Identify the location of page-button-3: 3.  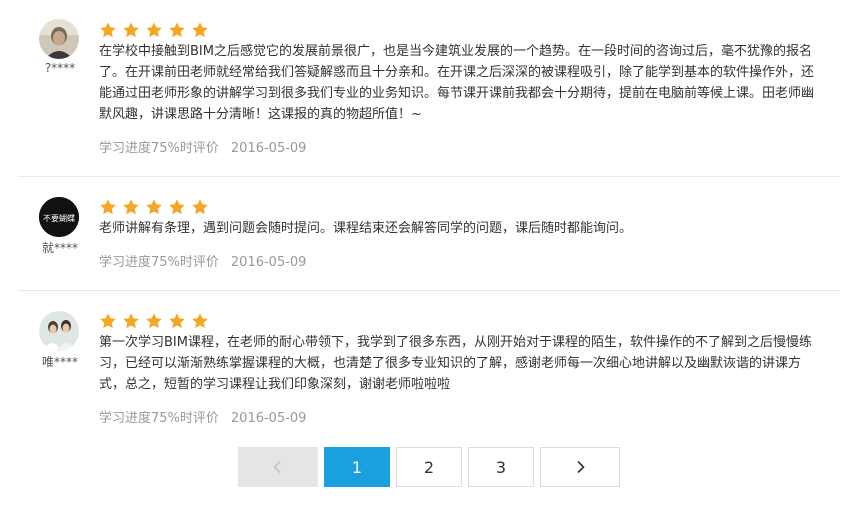
(501, 467).